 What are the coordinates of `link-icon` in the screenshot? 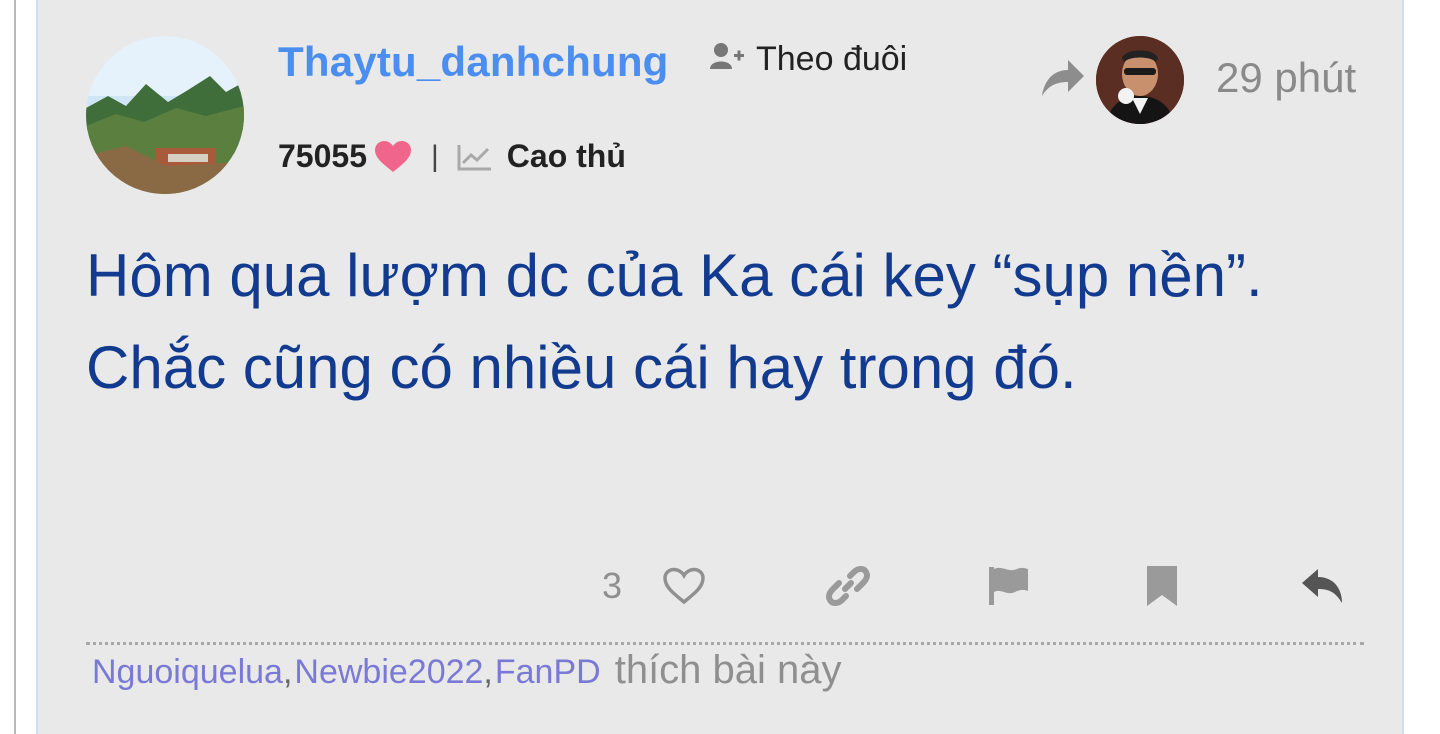 It's located at (848, 586).